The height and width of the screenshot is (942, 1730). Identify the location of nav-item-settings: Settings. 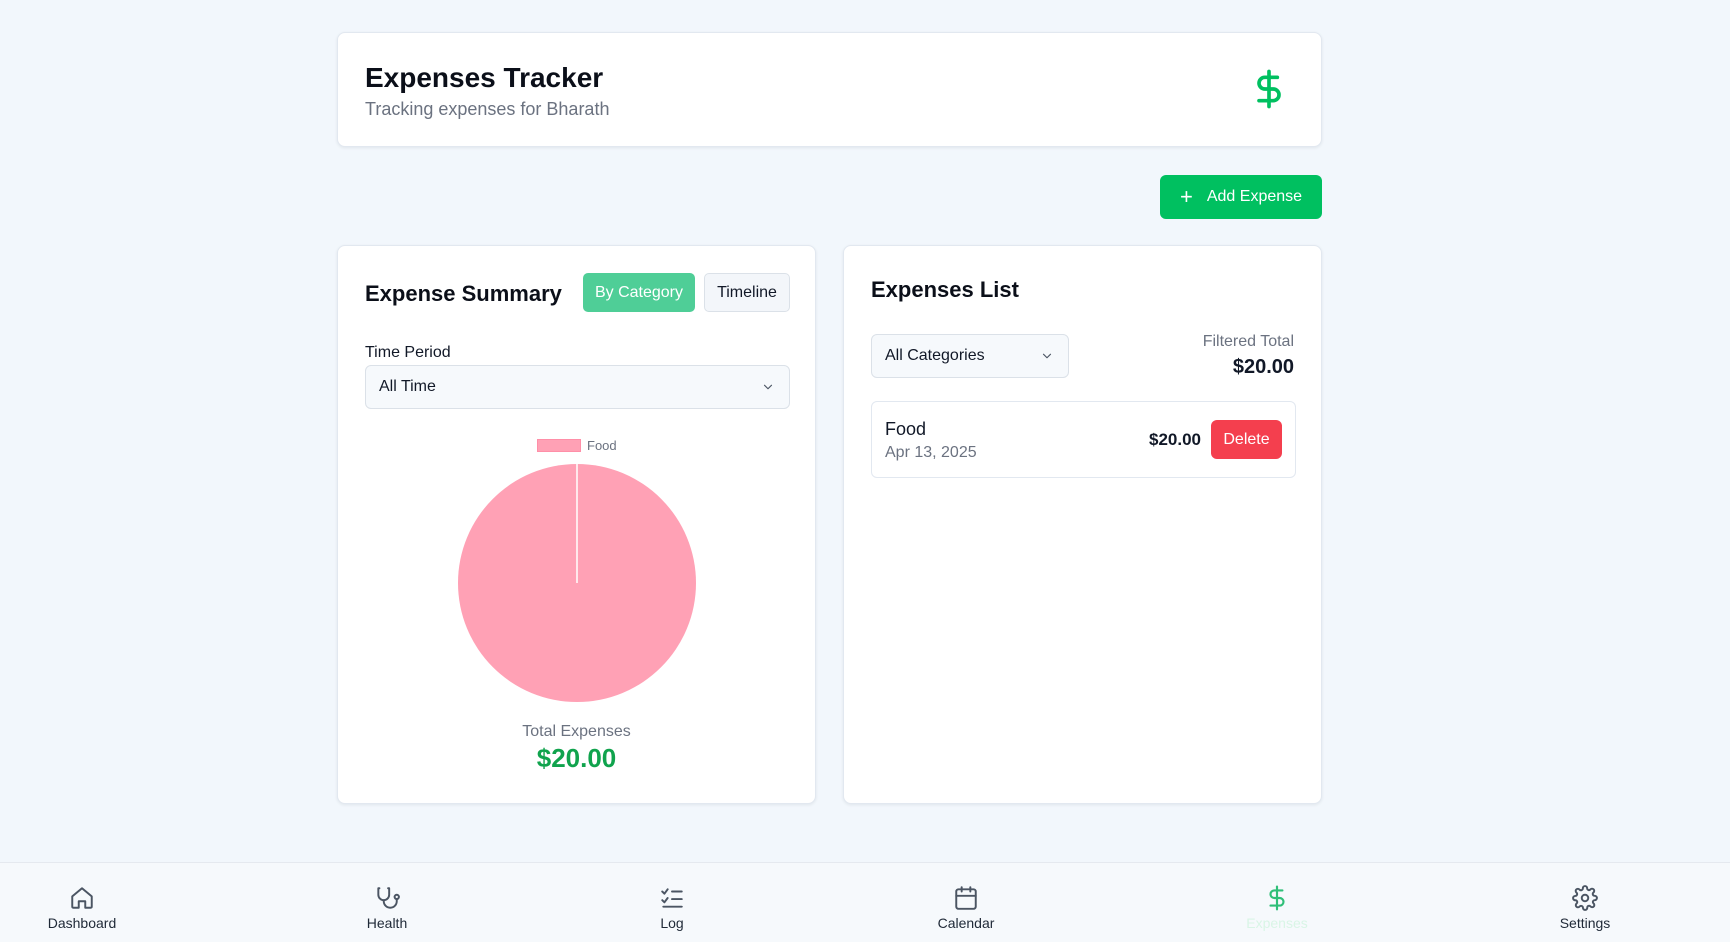
(1585, 908).